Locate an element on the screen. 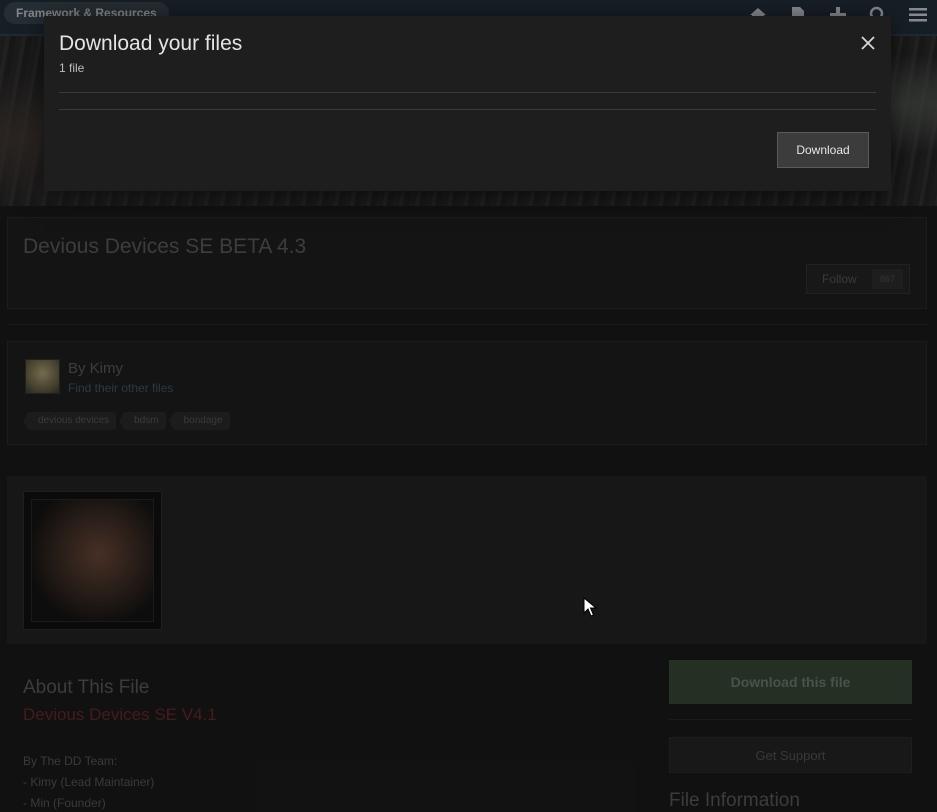 This screenshot has width=937, height=812. modal-title: Download your files is located at coordinates (151, 43).